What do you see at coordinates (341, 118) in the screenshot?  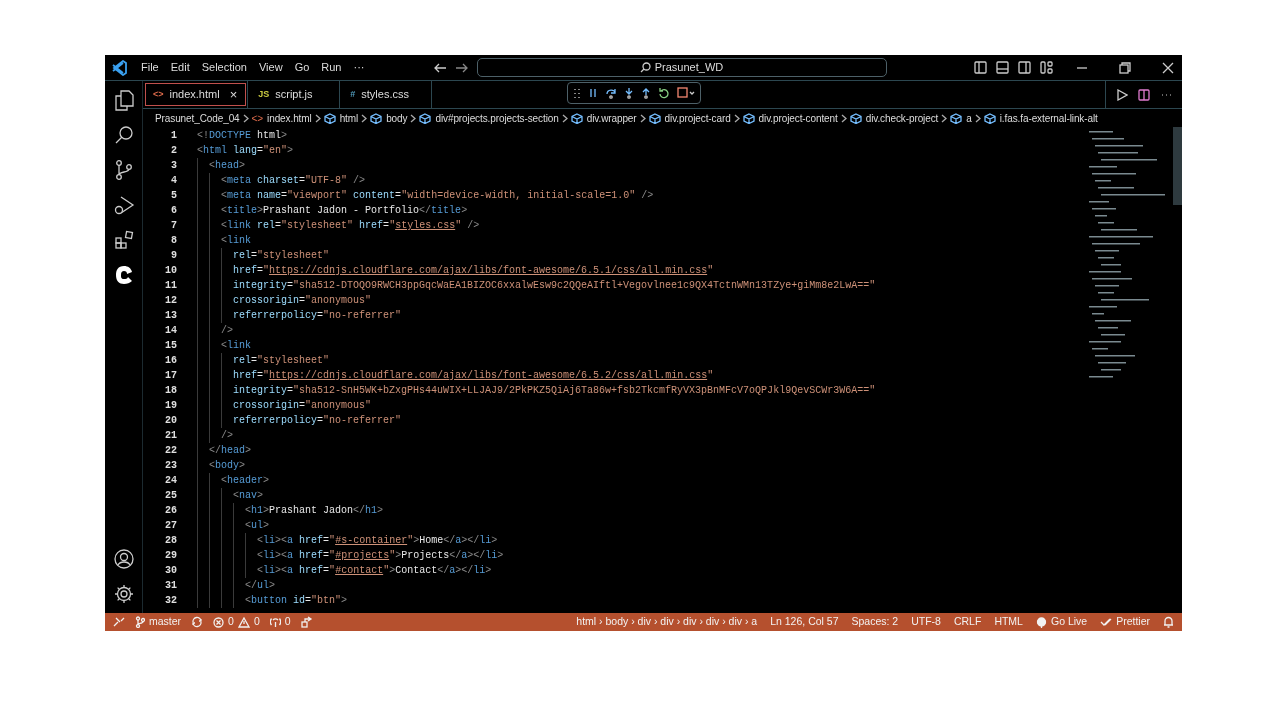 I see `breadcrumb-item: html` at bounding box center [341, 118].